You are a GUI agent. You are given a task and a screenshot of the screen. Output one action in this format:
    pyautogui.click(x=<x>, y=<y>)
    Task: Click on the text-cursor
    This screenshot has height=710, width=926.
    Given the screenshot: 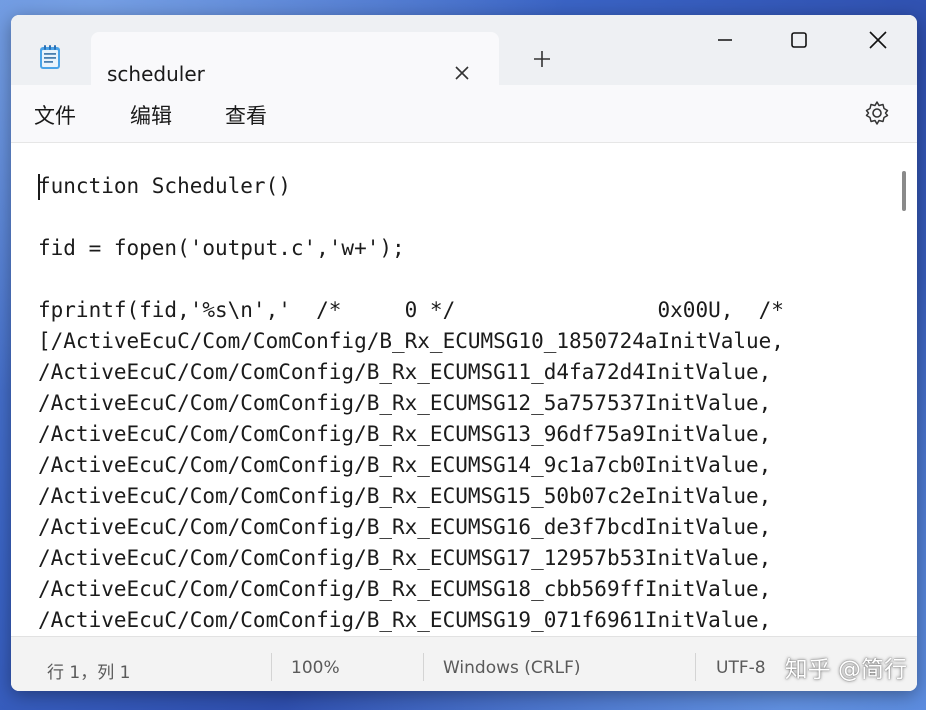 What is the action you would take?
    pyautogui.click(x=39, y=187)
    